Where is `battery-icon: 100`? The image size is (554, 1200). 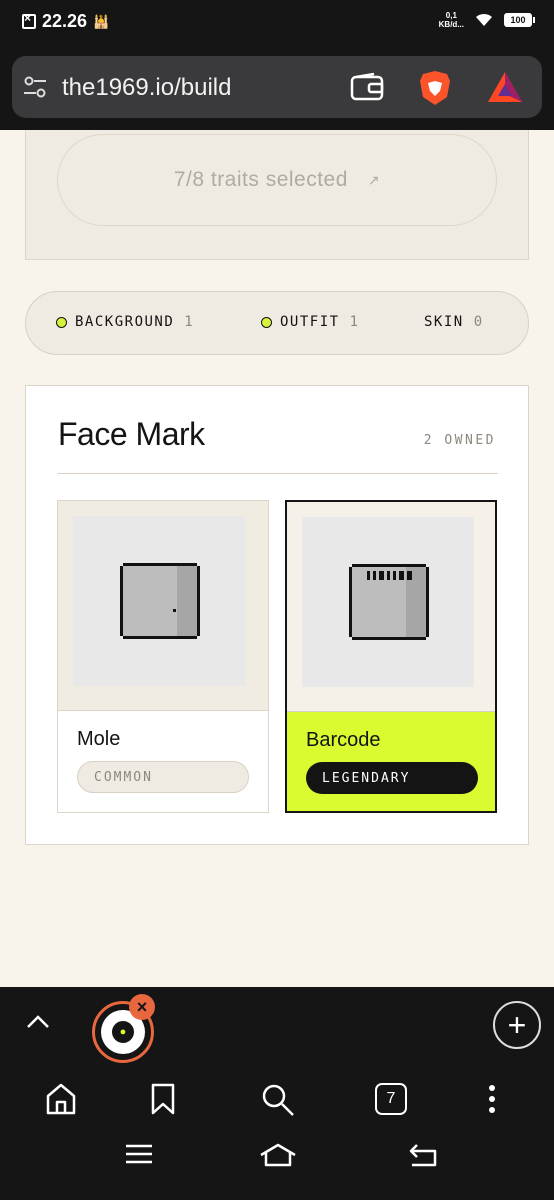
battery-icon: 100 is located at coordinates (519, 20).